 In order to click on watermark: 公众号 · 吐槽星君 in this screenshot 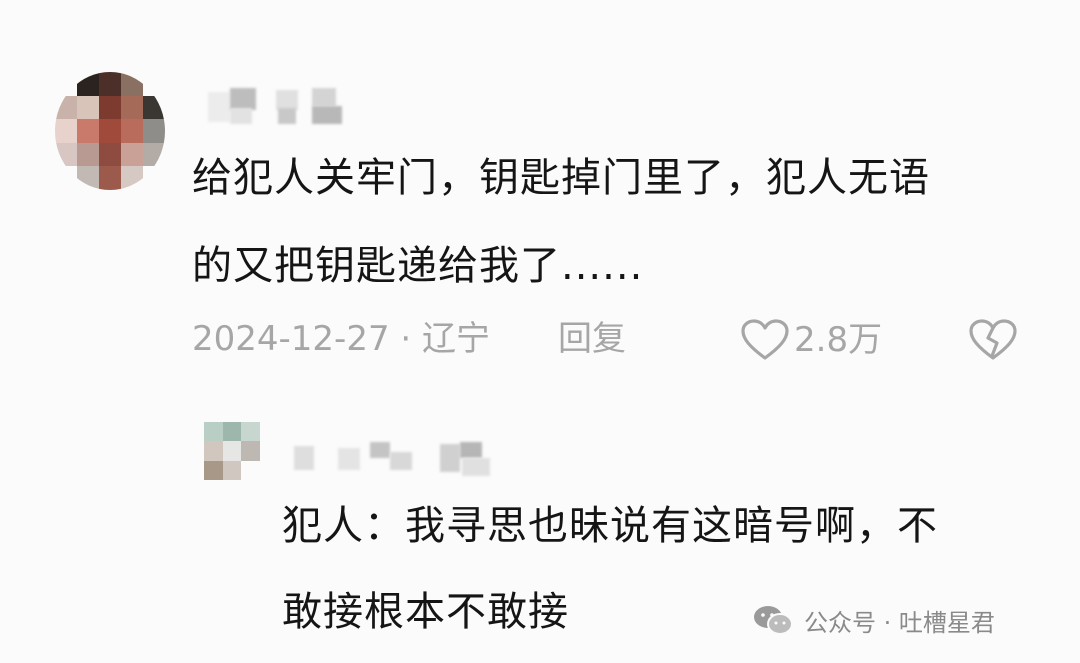, I will do `click(873, 620)`.